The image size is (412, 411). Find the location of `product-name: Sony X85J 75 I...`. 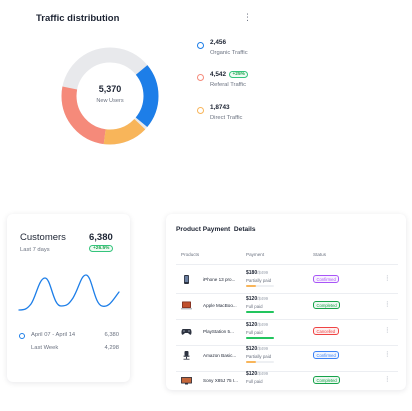

product-name: Sony X85J 75 I... is located at coordinates (220, 380).